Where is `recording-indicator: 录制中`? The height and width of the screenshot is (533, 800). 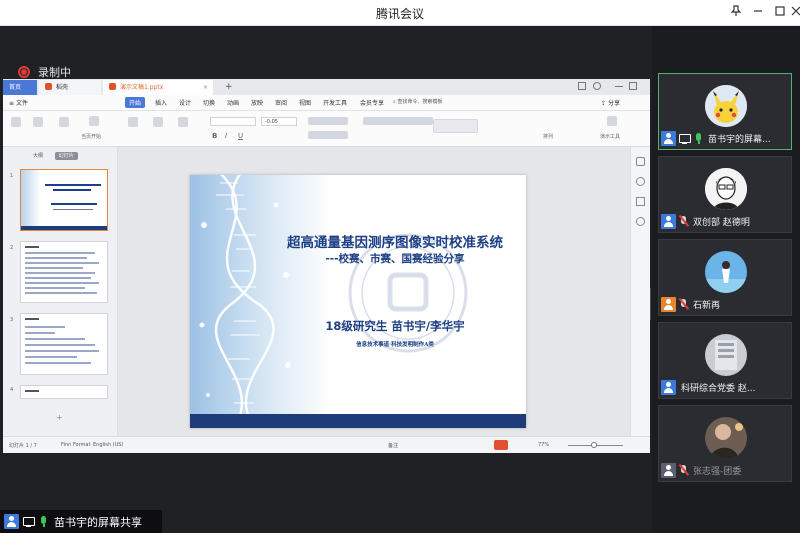 recording-indicator: 录制中 is located at coordinates (44, 72).